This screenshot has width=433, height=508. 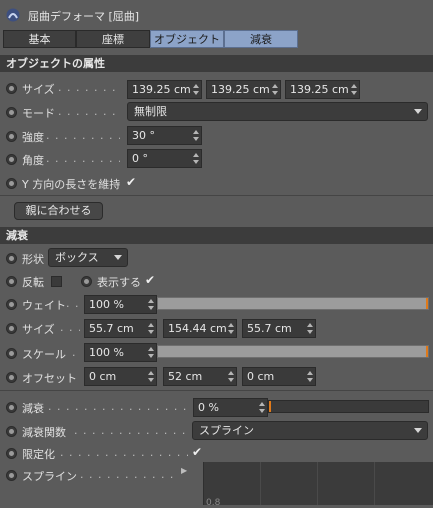 I want to click on offset-y-field: 52 cm, so click(x=200, y=376).